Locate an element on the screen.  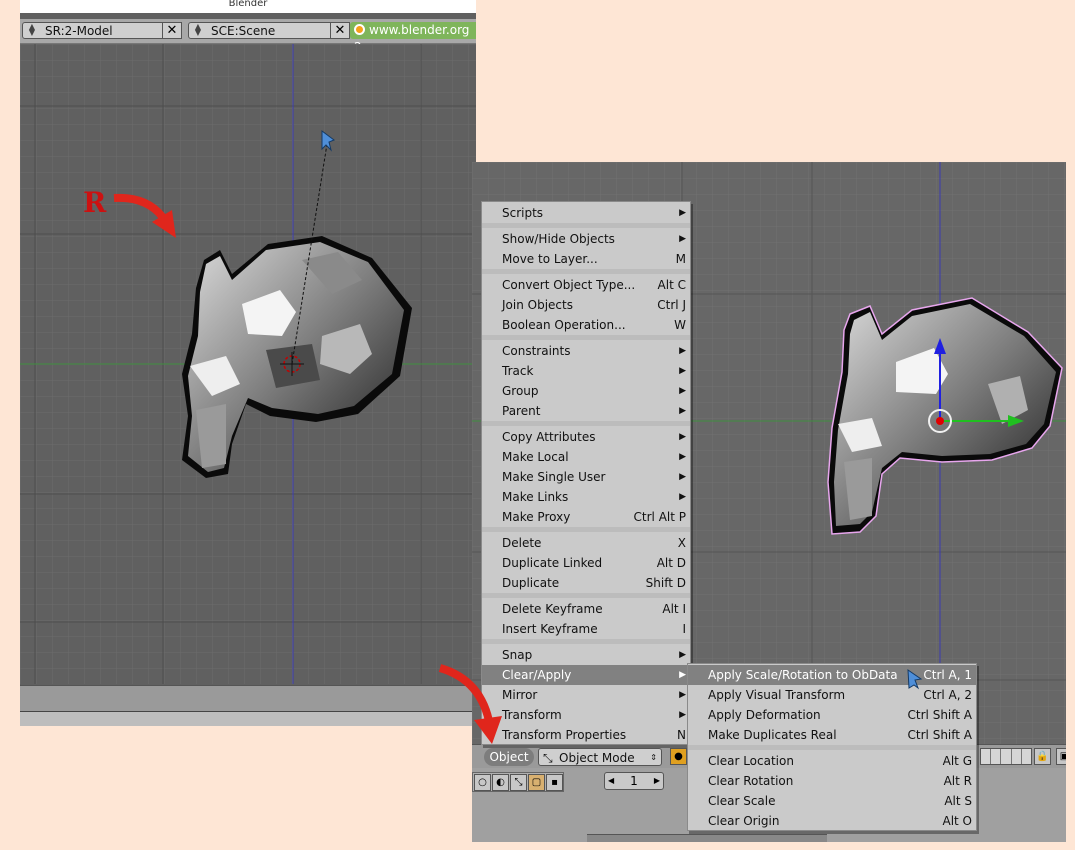
object-menu-item-show-hide-objects: Show/Hide Objects ▶ is located at coordinates (586, 239).